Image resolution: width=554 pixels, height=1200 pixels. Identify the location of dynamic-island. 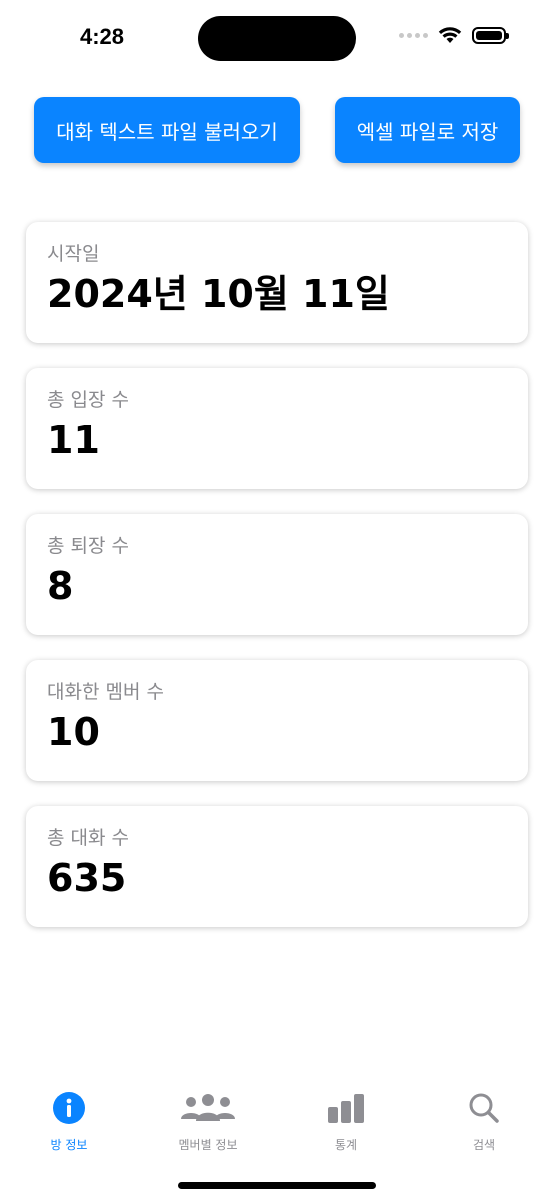
(277, 38).